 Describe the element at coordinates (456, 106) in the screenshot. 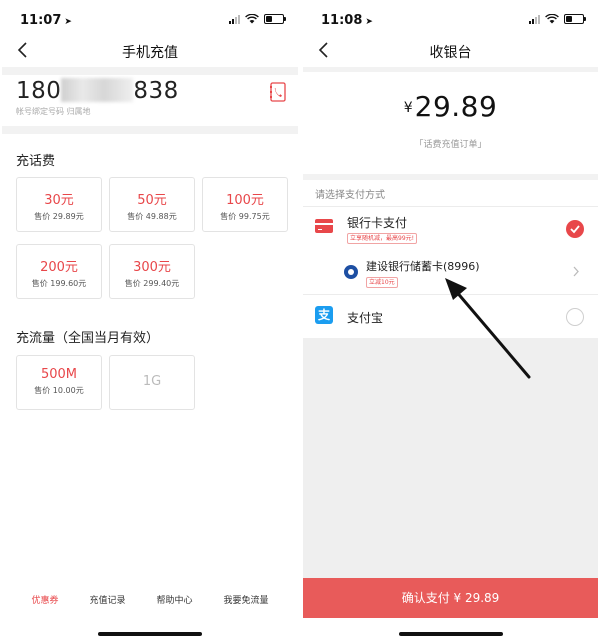

I see `amount-value: 29.89` at that location.